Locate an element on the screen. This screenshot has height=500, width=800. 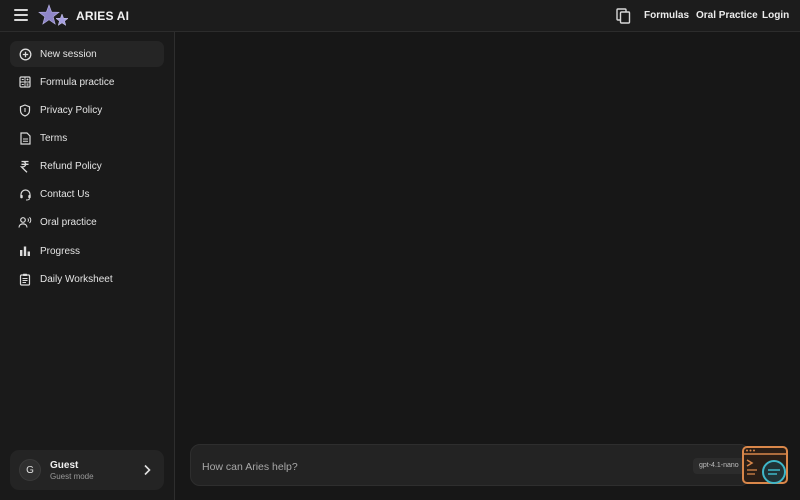
speaking-person-icon is located at coordinates (25, 222).